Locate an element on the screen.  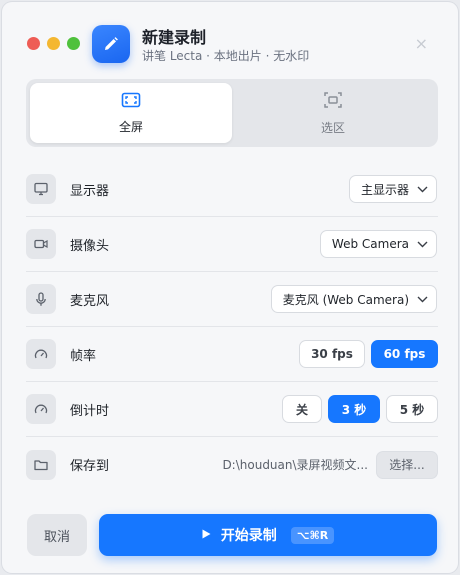
maximize-window-button is located at coordinates (73, 43).